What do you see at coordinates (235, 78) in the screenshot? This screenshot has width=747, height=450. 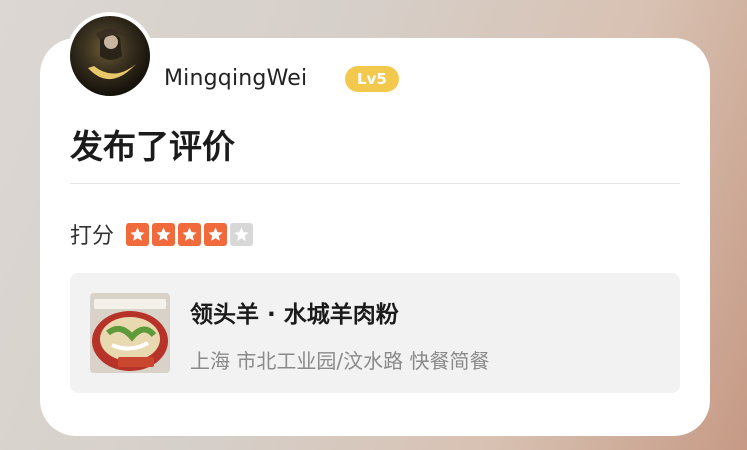 I see `username: MingqingWei` at bounding box center [235, 78].